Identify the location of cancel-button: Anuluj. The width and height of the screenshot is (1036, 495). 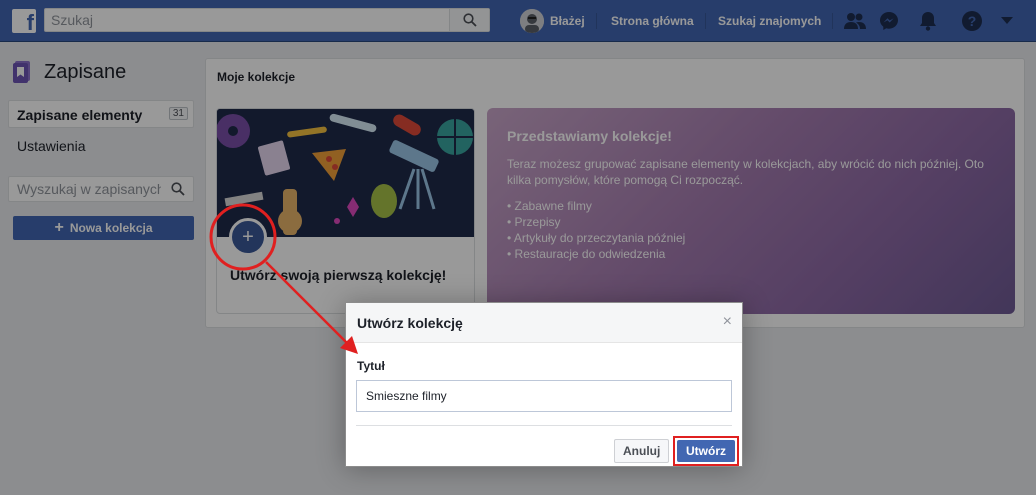
(642, 451).